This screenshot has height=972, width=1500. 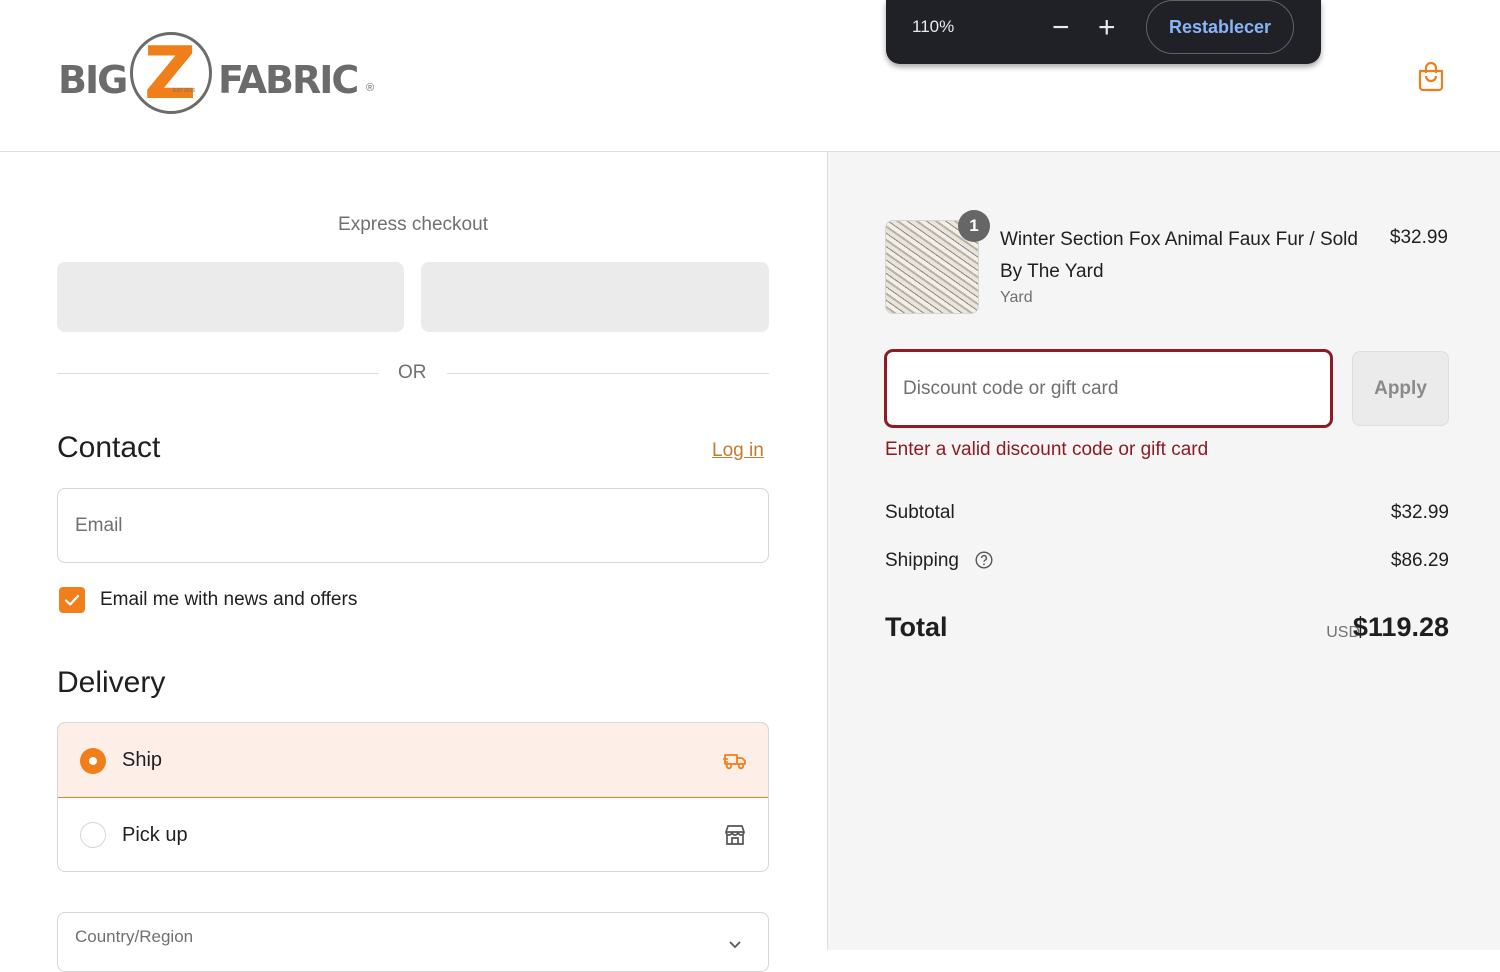 I want to click on delivery-method-group: Ship Pick up, so click(x=413, y=797).